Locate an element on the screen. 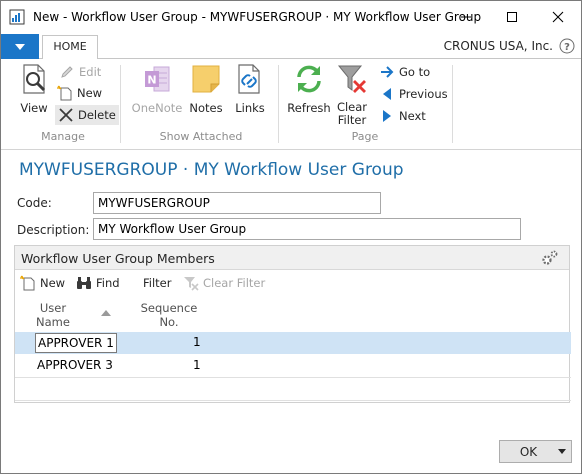 The width and height of the screenshot is (582, 474). close-button is located at coordinates (558, 17).